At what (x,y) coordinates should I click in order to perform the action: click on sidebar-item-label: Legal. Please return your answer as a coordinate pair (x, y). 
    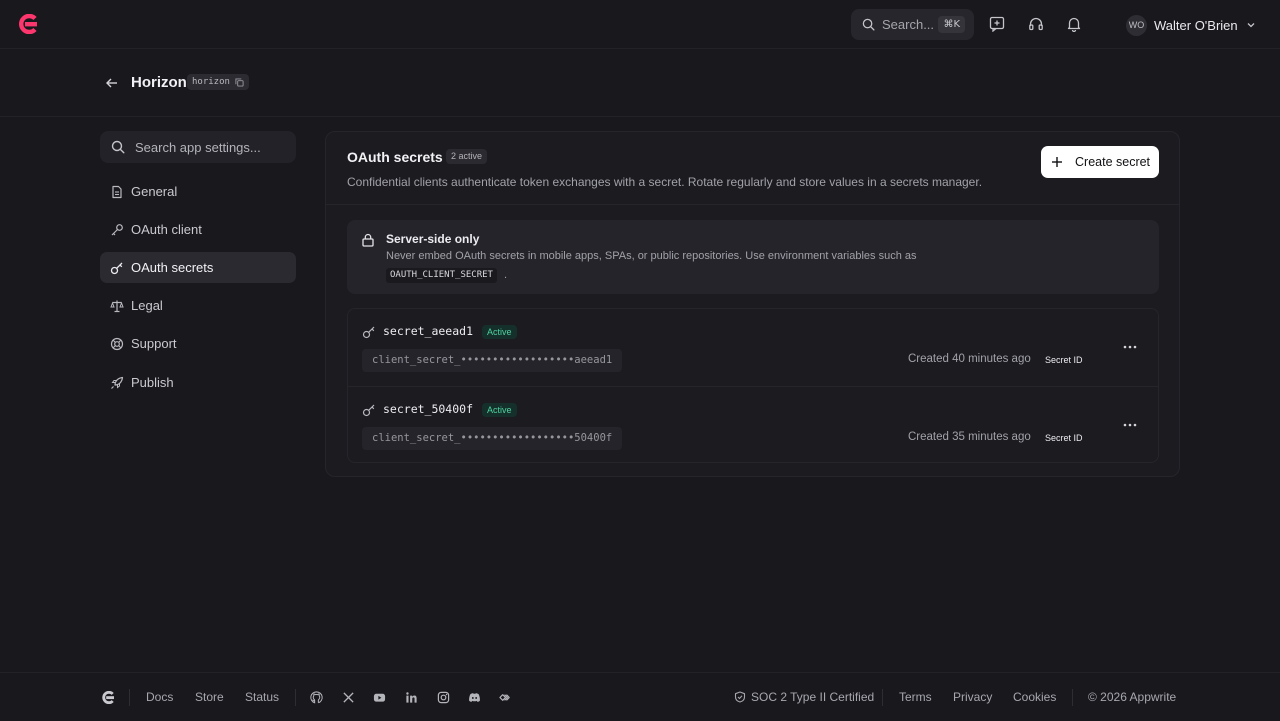
    Looking at the image, I should click on (147, 305).